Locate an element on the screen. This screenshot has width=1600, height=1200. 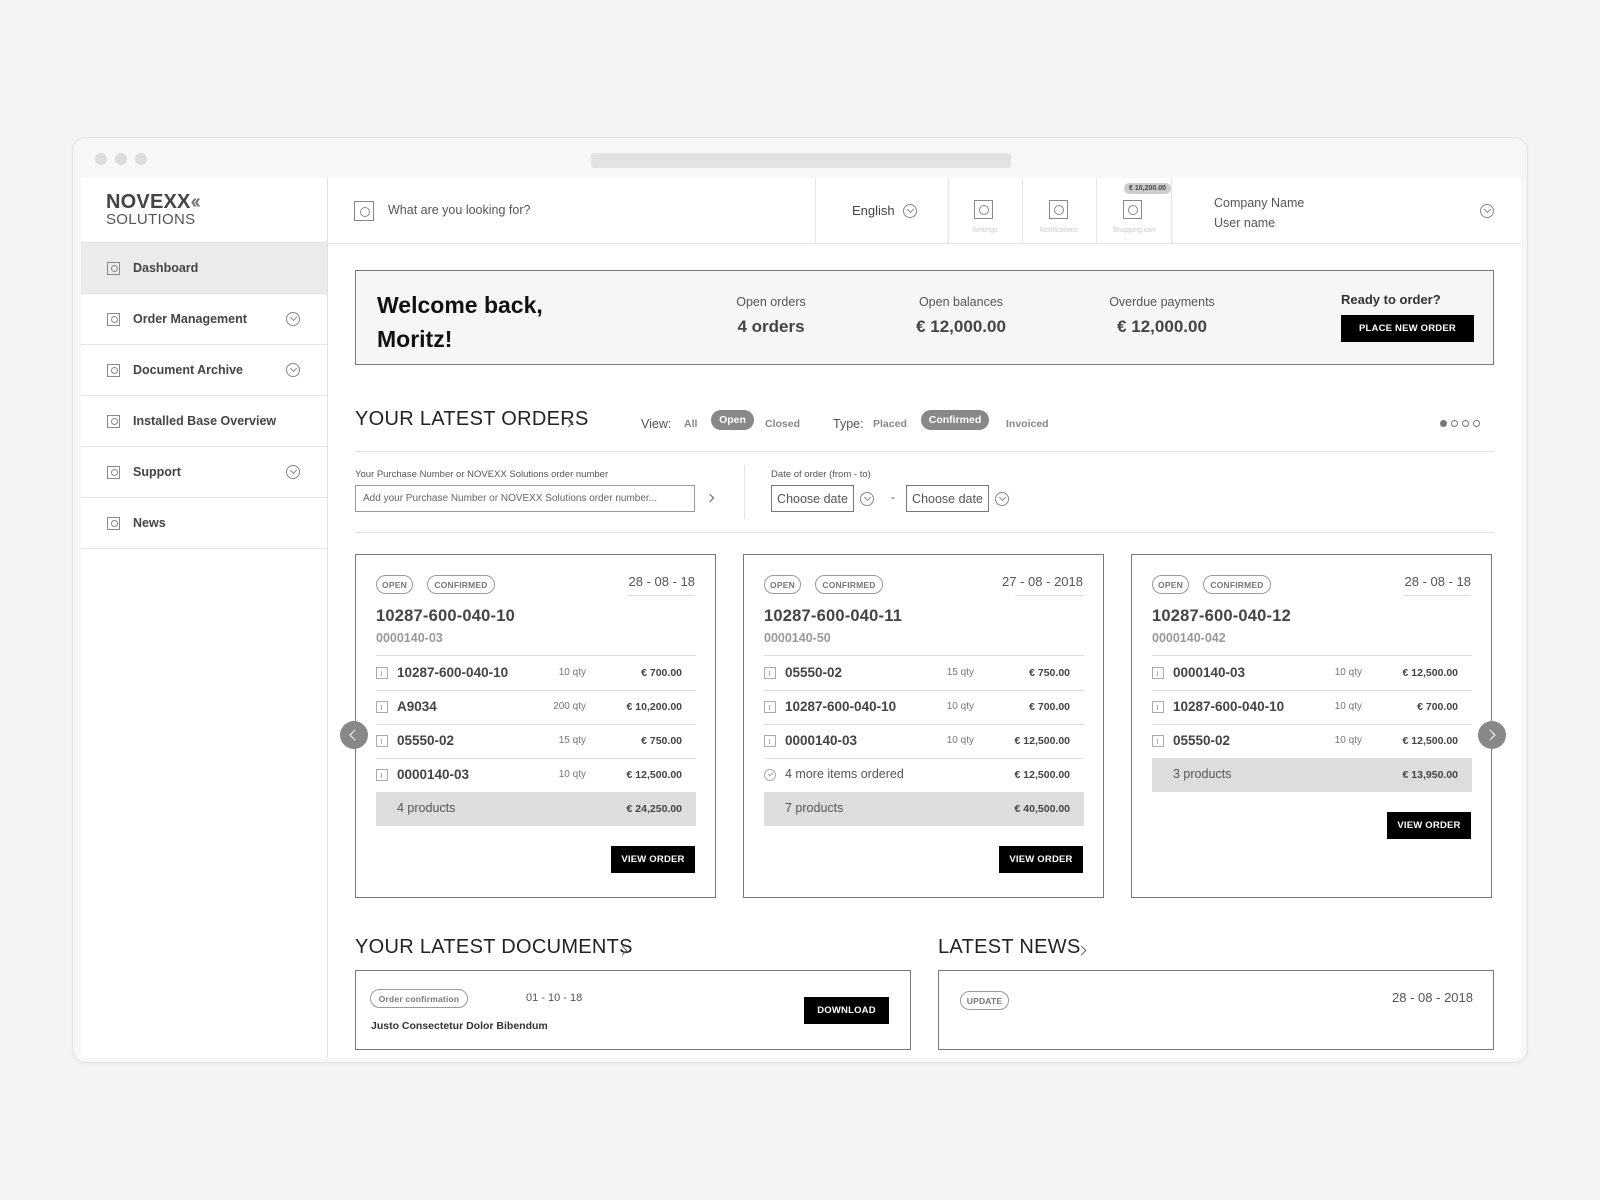
type-filter-invoiced: Invoiced is located at coordinates (1027, 424).